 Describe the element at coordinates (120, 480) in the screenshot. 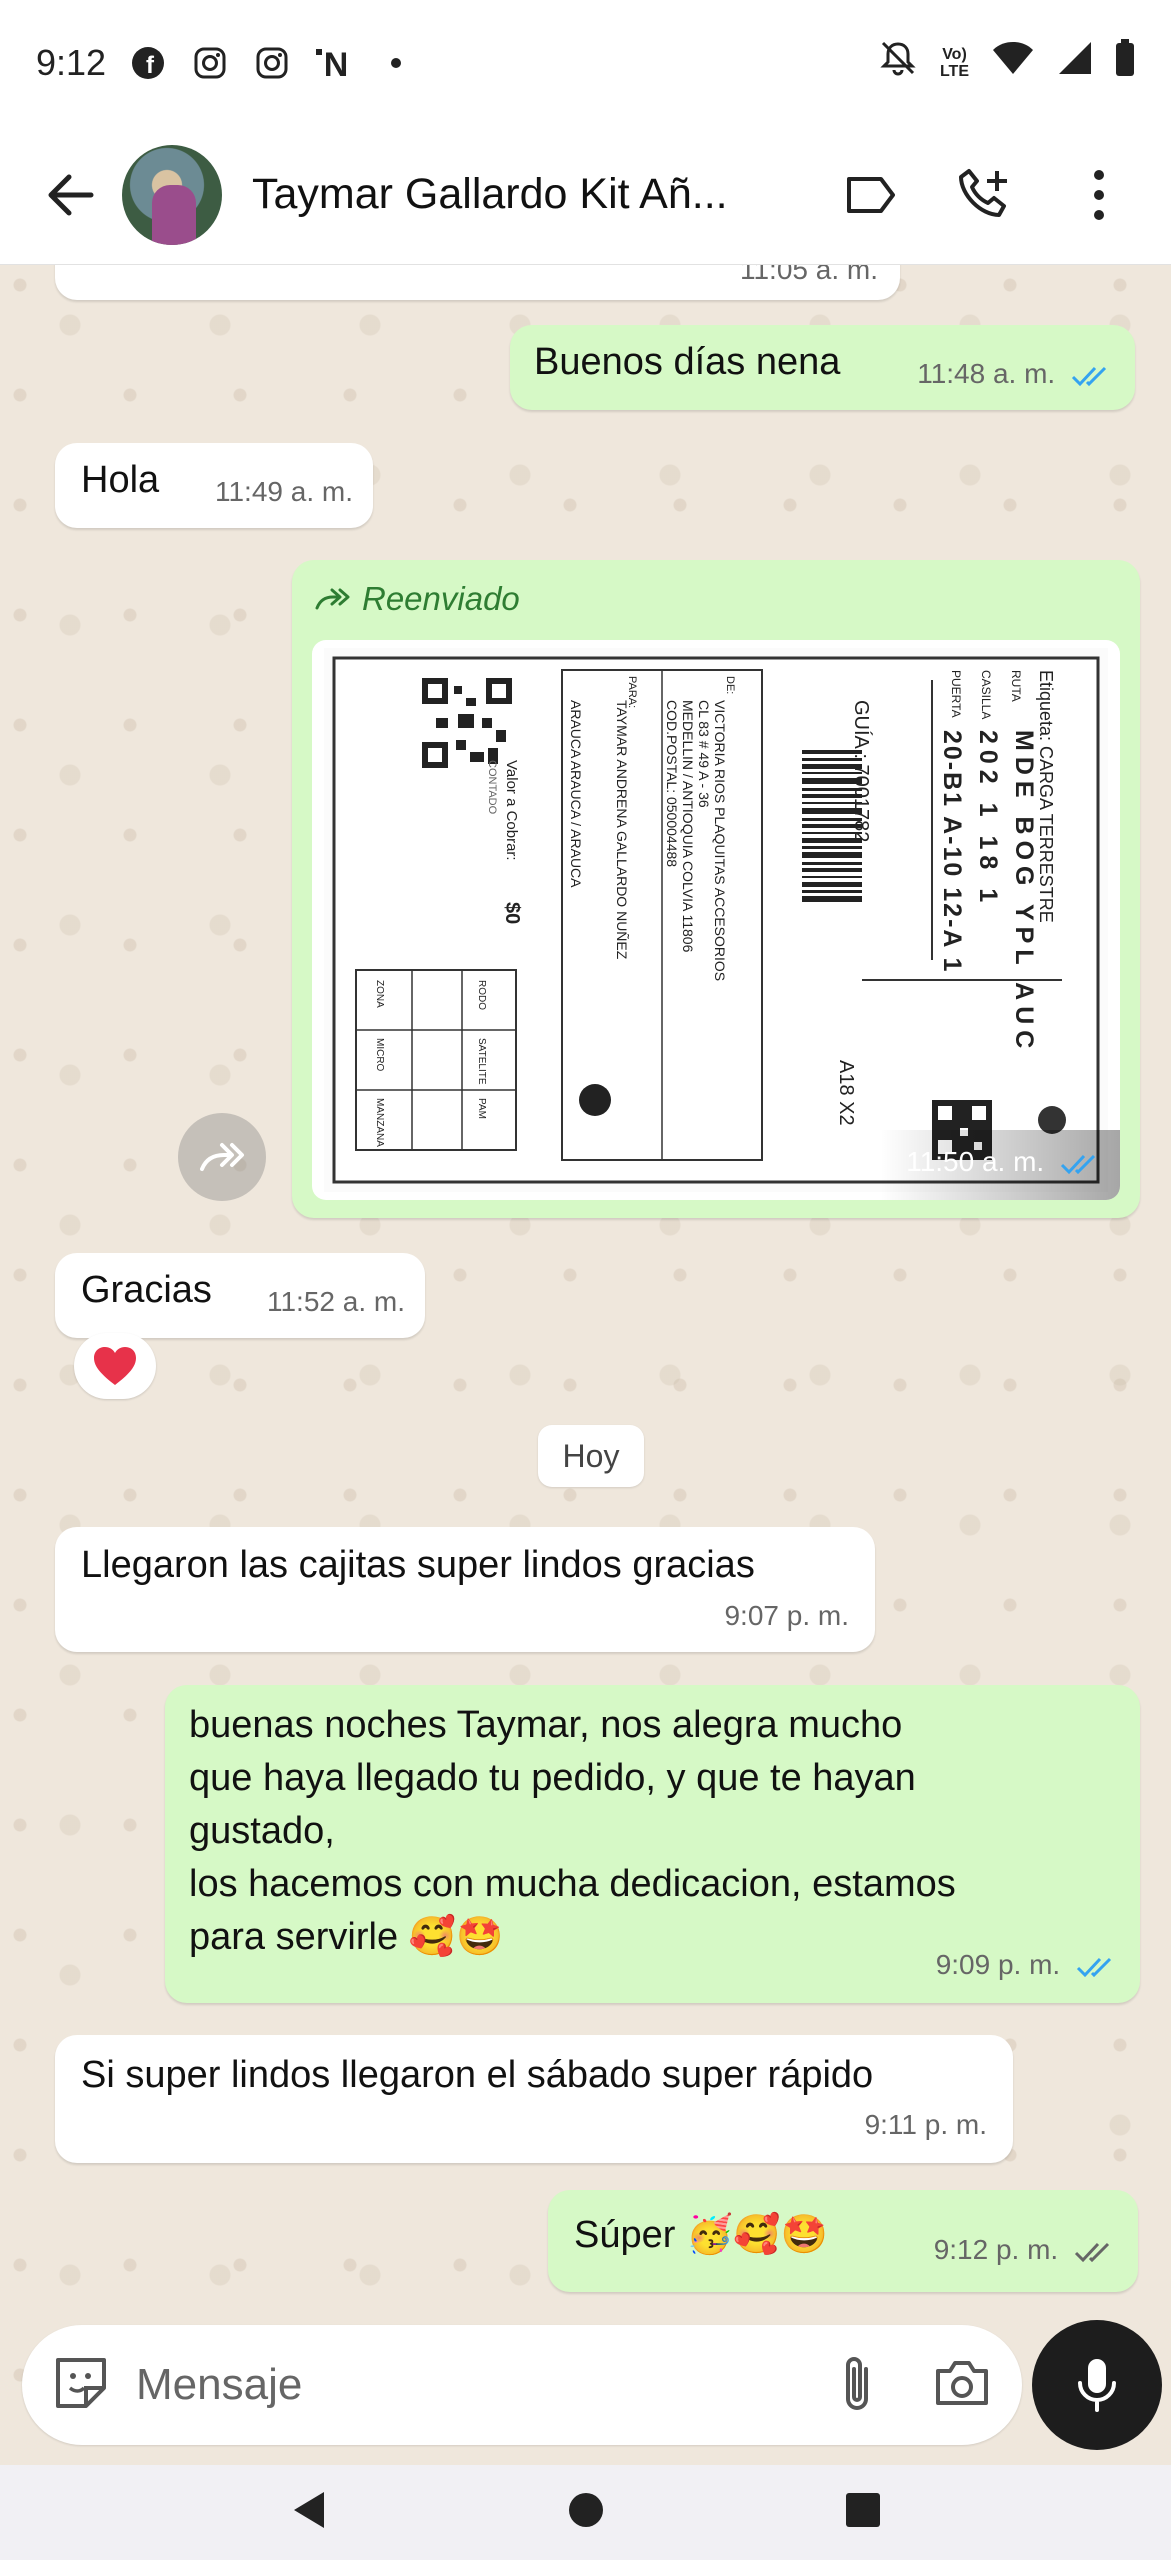

I see `message-text: Hola` at that location.